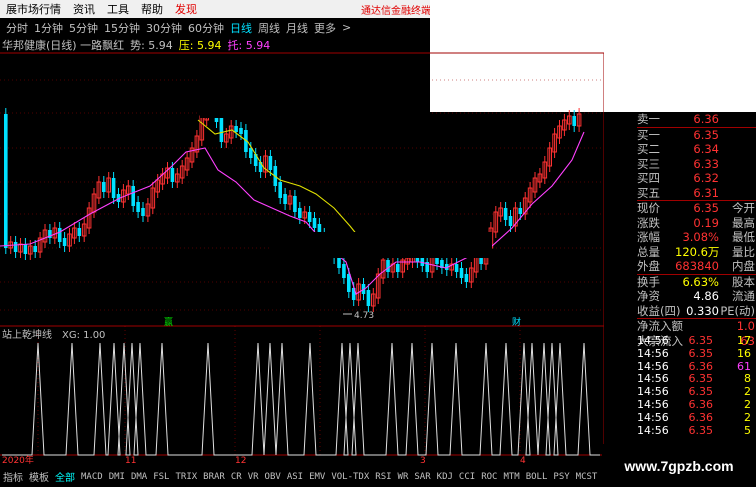  Describe the element at coordinates (236, 477) in the screenshot. I see `indicator-tab-cr: CR` at that location.